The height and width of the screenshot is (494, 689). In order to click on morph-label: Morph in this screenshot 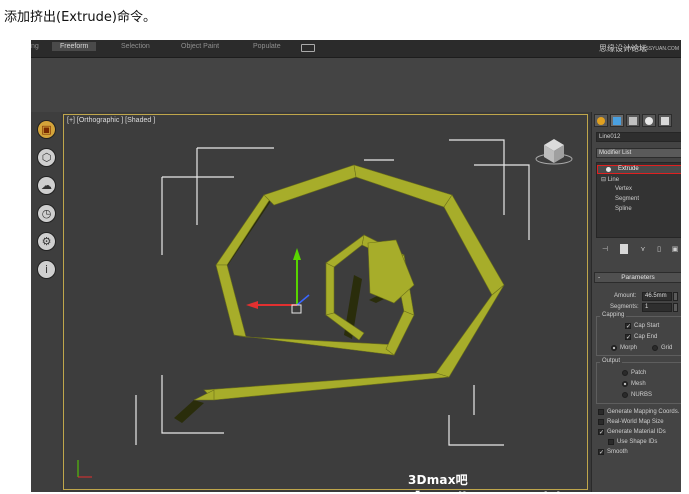, I will do `click(629, 348)`.